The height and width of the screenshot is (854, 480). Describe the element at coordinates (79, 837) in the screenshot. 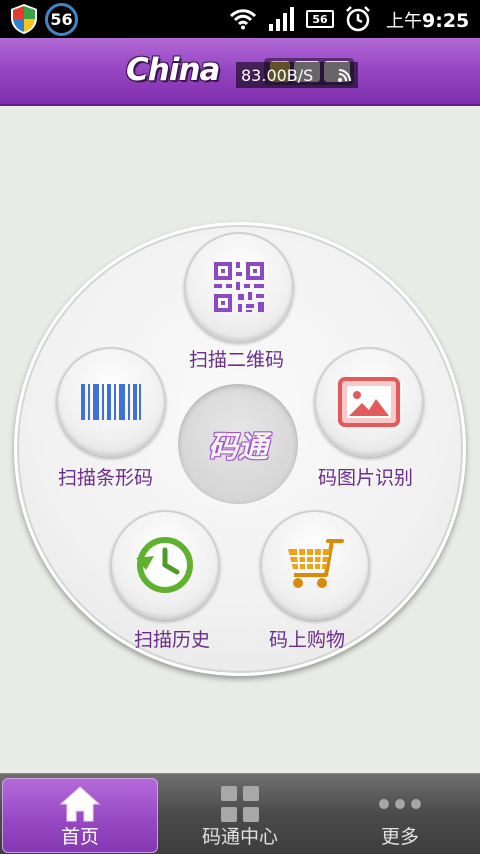

I see `tab-home-label: 首页` at that location.